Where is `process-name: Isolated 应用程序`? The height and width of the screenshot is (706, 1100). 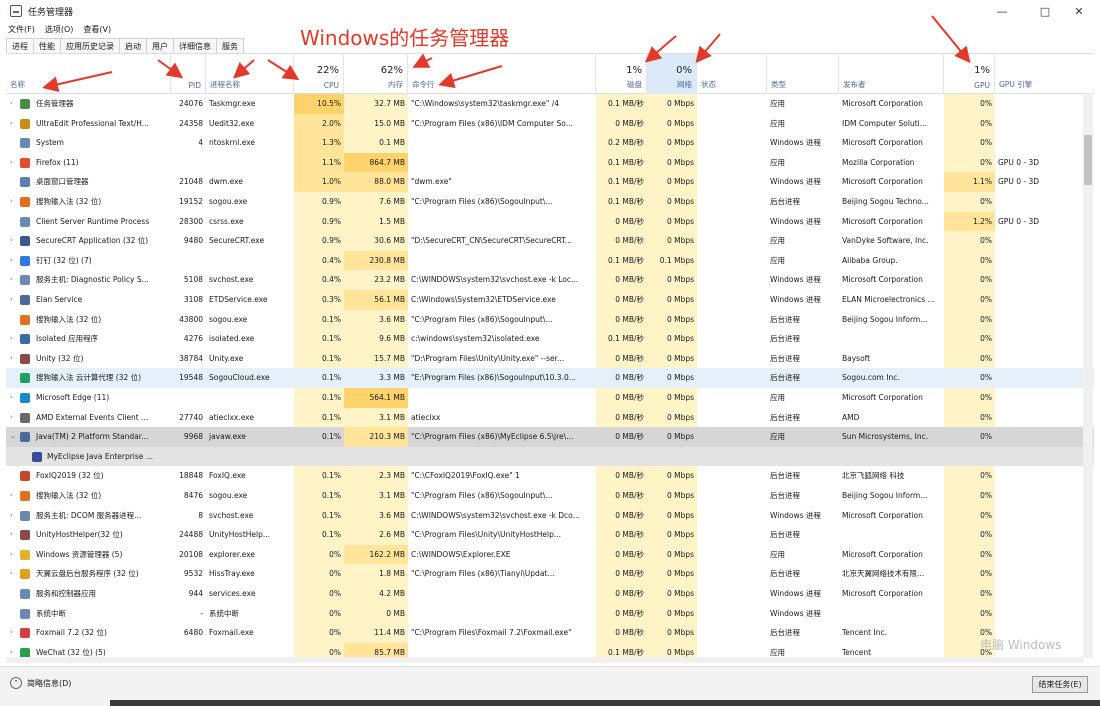 process-name: Isolated 应用程序 is located at coordinates (67, 339).